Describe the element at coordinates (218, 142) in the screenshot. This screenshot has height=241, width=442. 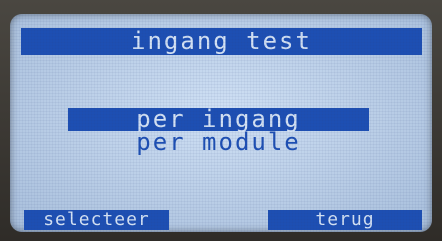
I see `menu-item-per-module: per module` at that location.